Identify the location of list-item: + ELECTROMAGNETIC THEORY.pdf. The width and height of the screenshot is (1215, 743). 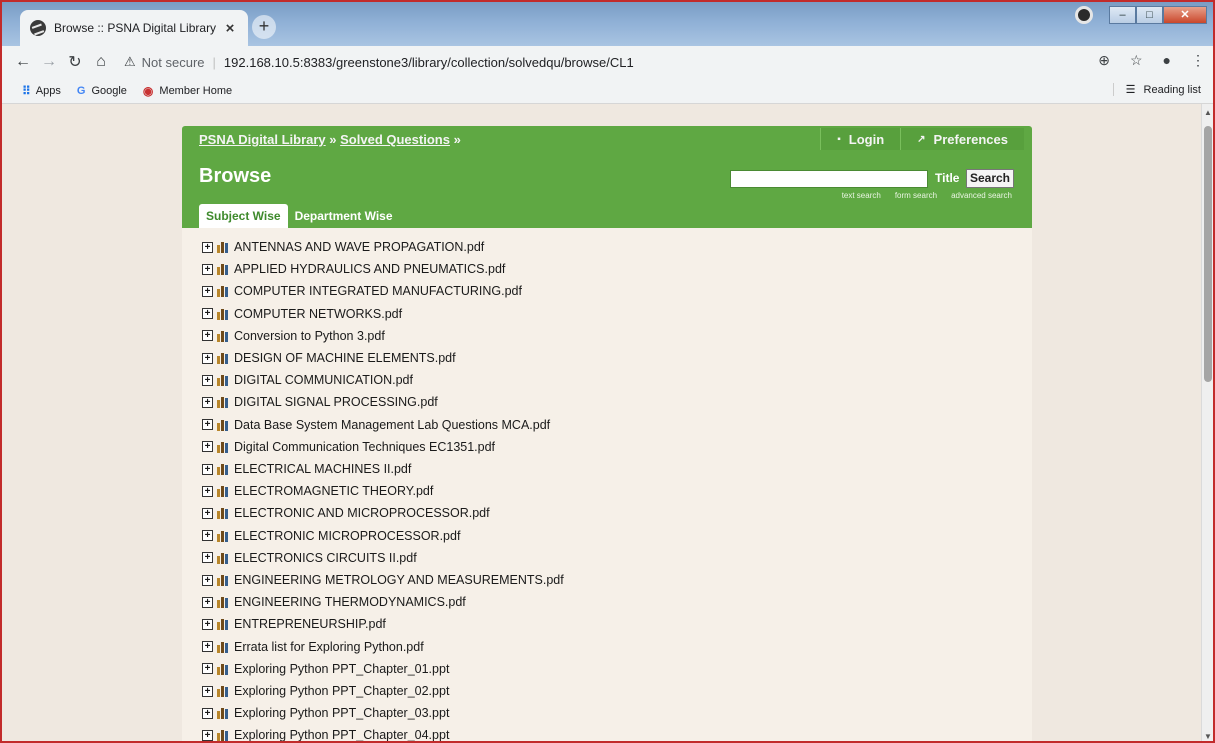
(317, 491).